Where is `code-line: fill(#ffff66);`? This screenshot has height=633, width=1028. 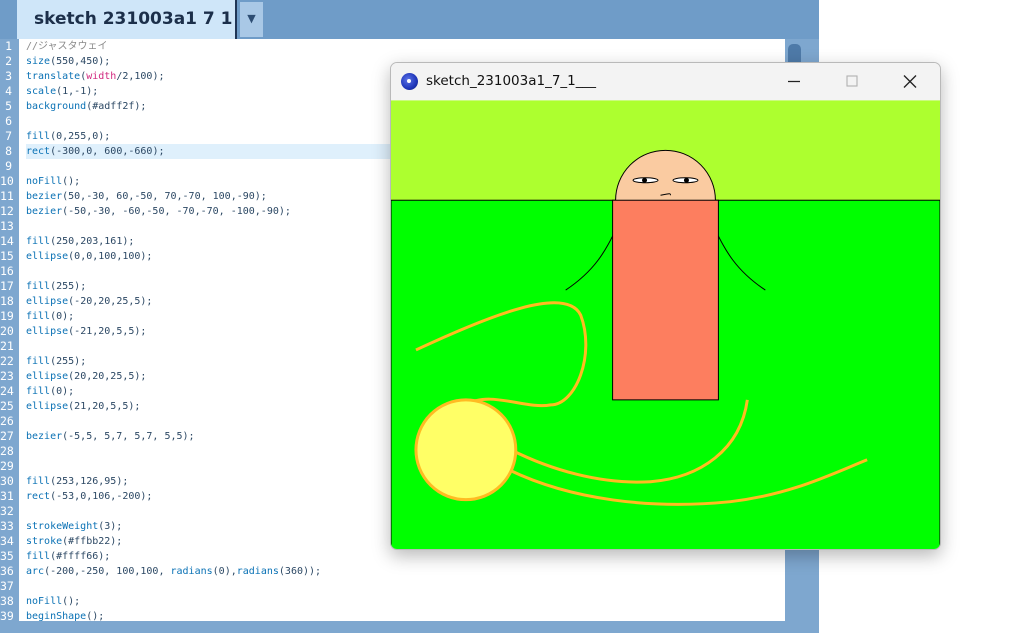
code-line: fill(#ffff66); is located at coordinates (68, 556).